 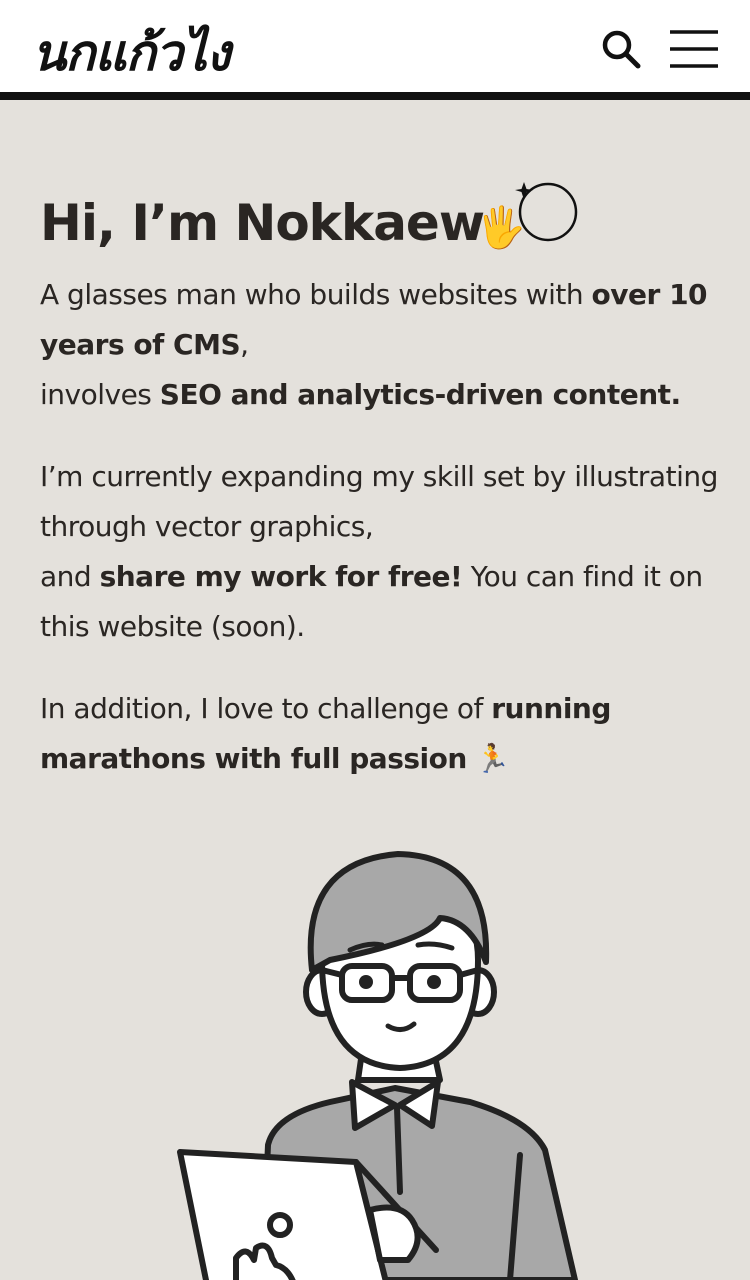 What do you see at coordinates (488, 758) in the screenshot?
I see `runner-icon: 🏃` at bounding box center [488, 758].